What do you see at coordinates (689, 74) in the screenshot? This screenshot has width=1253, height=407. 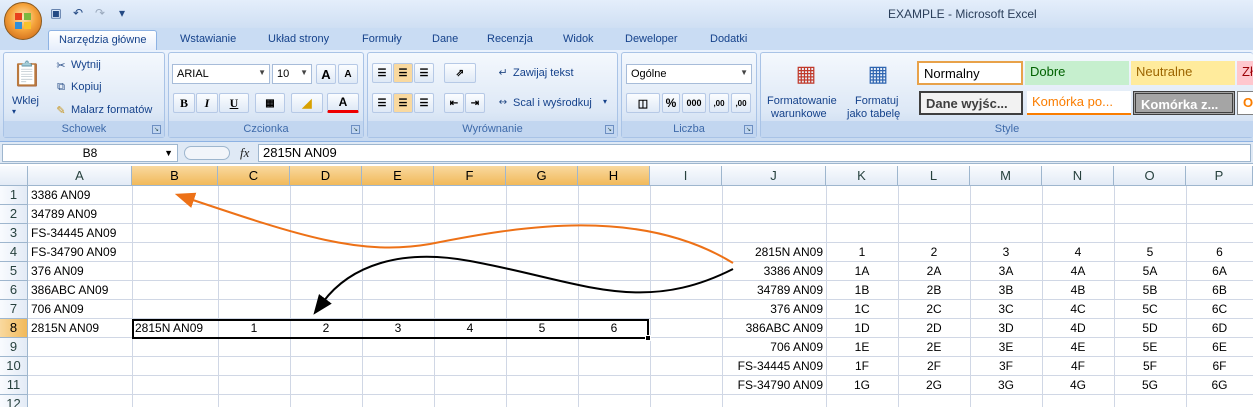 I see `number-format-select: Ogólne ▼` at bounding box center [689, 74].